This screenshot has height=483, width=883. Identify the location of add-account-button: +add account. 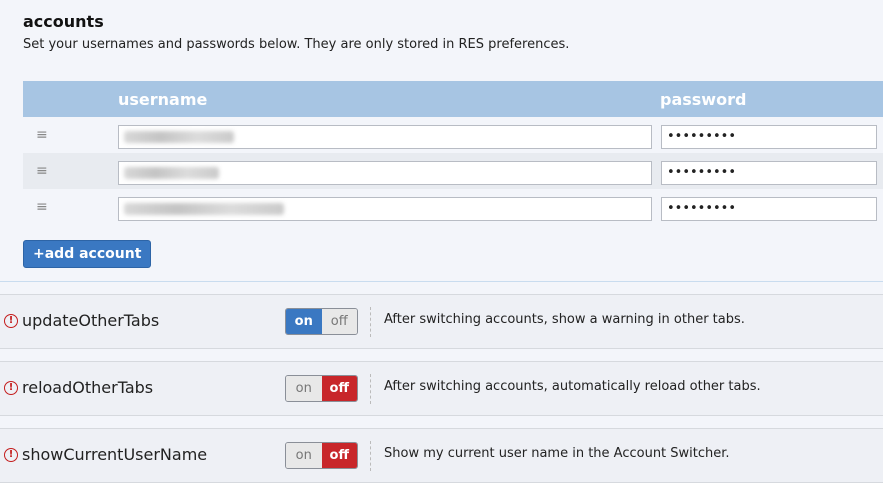
(87, 254).